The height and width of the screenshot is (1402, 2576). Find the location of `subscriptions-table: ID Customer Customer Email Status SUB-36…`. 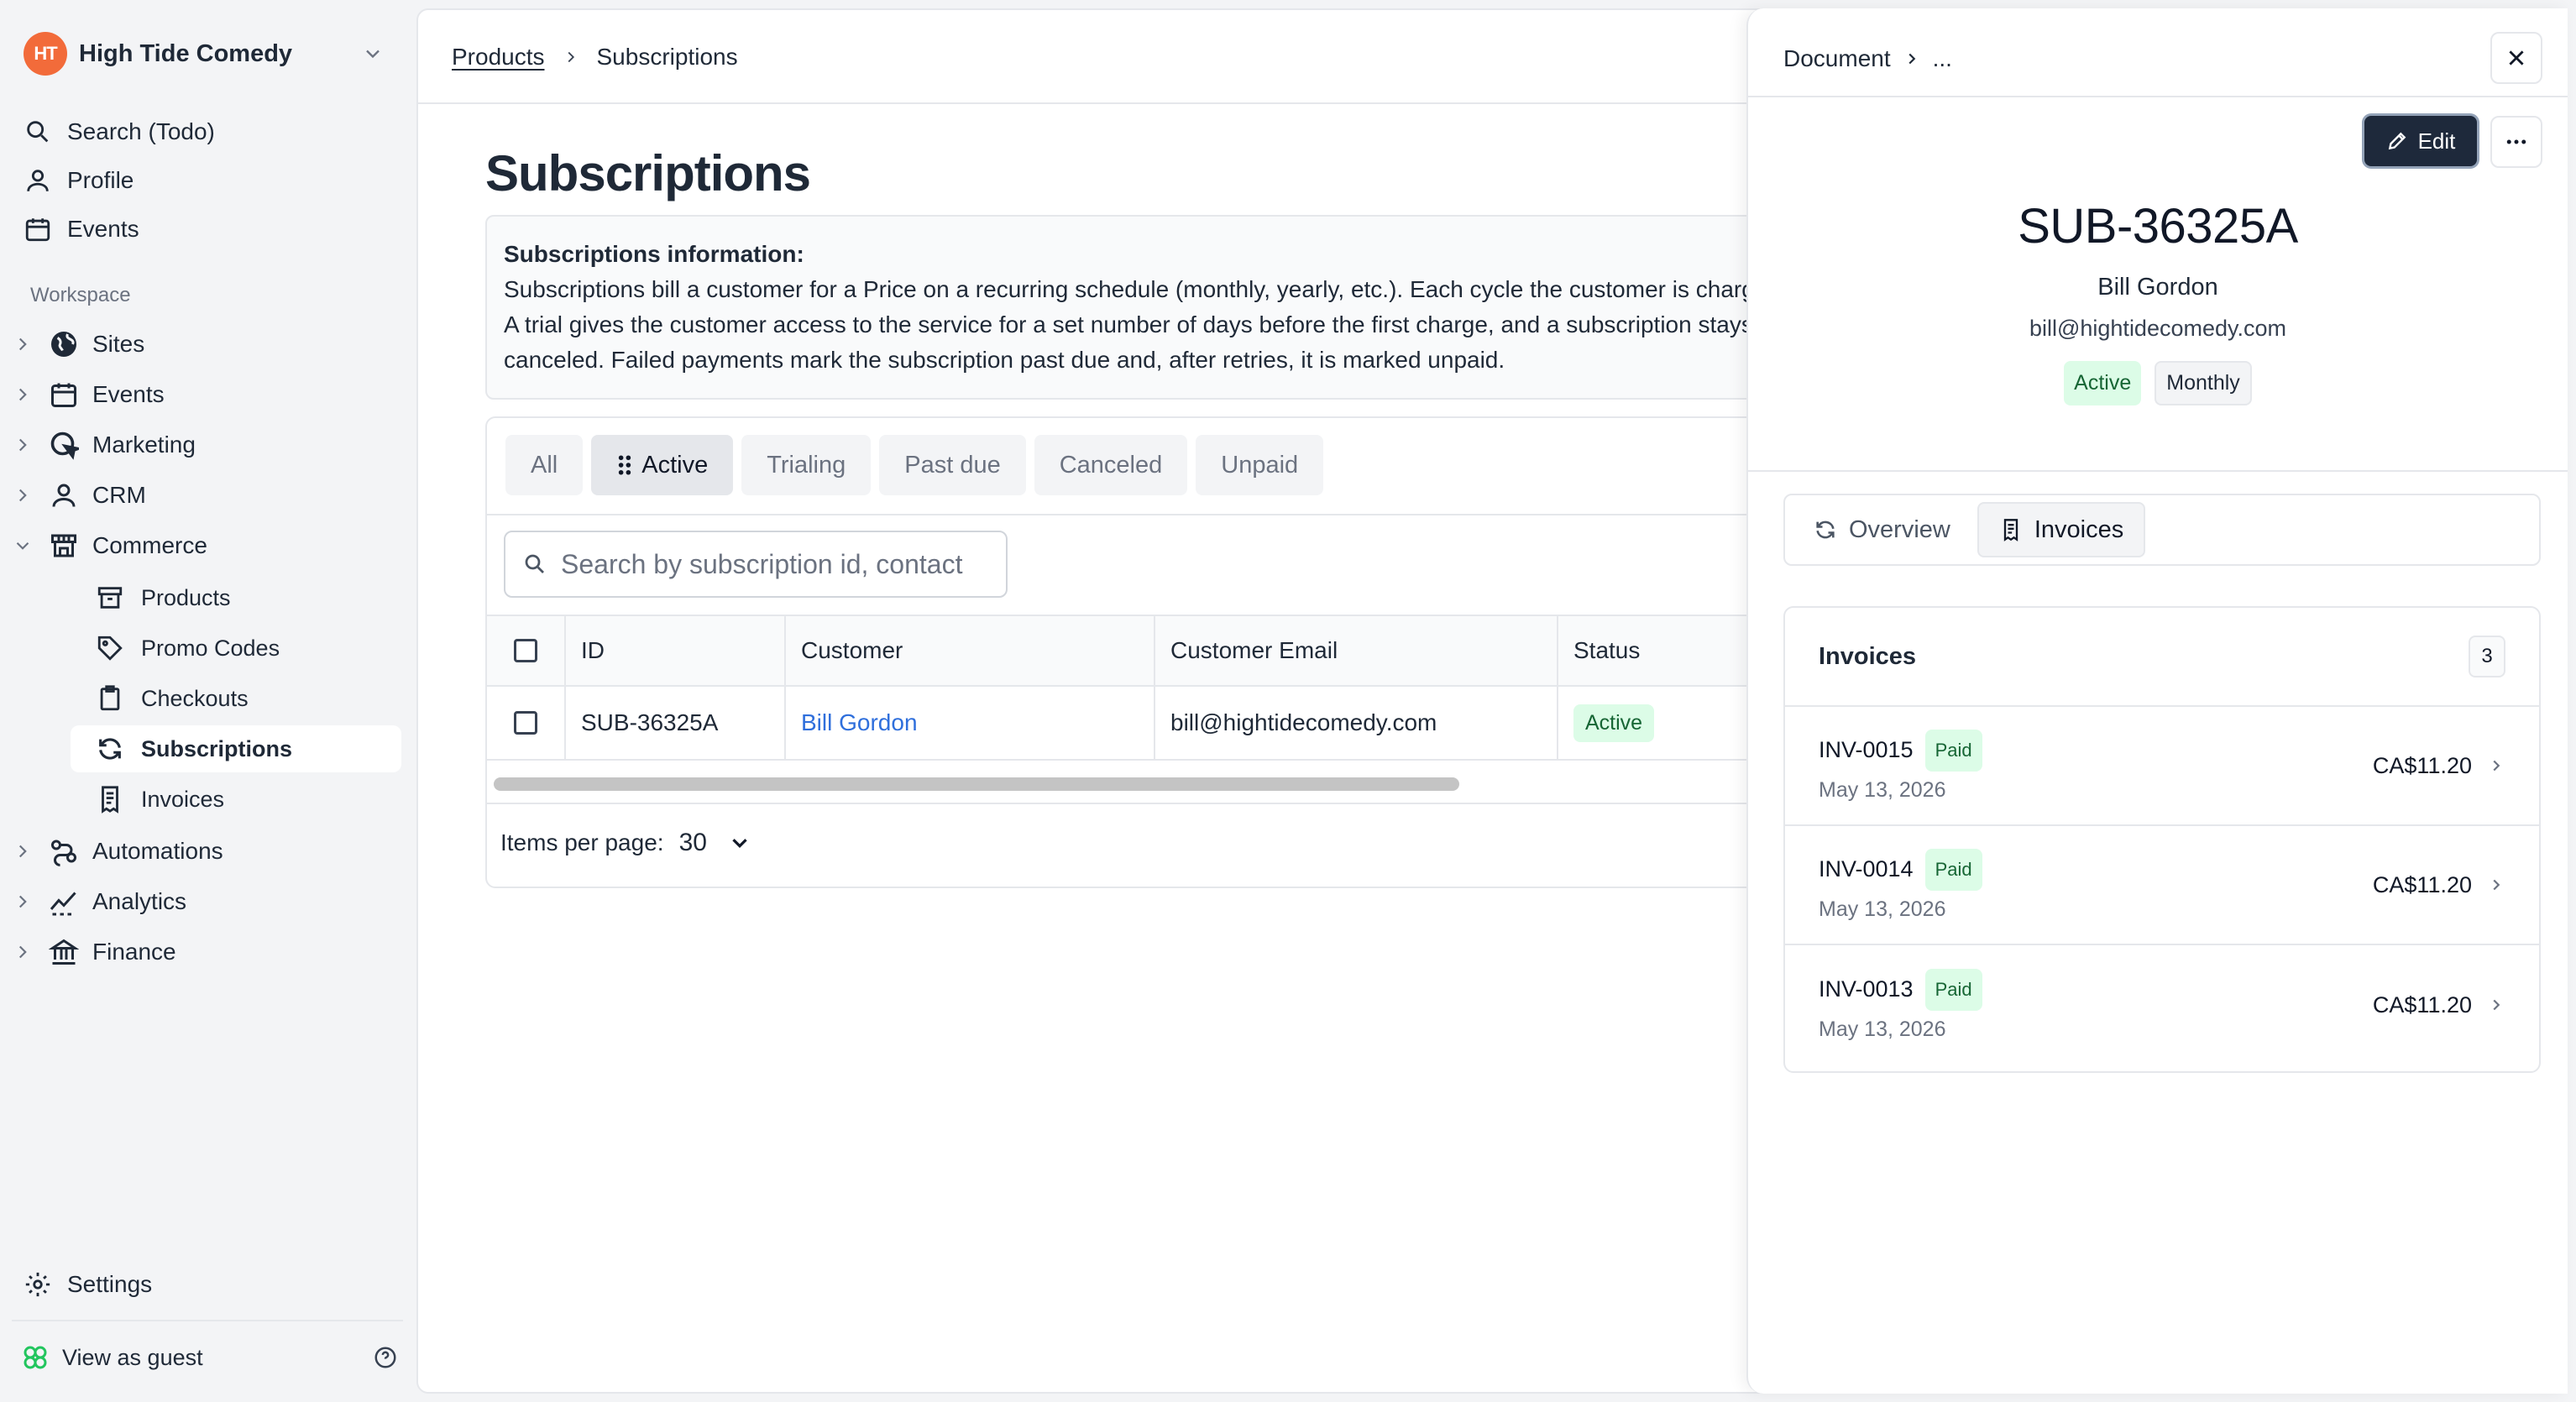

subscriptions-table: ID Customer Customer Email Status SUB-36… is located at coordinates (1224, 688).